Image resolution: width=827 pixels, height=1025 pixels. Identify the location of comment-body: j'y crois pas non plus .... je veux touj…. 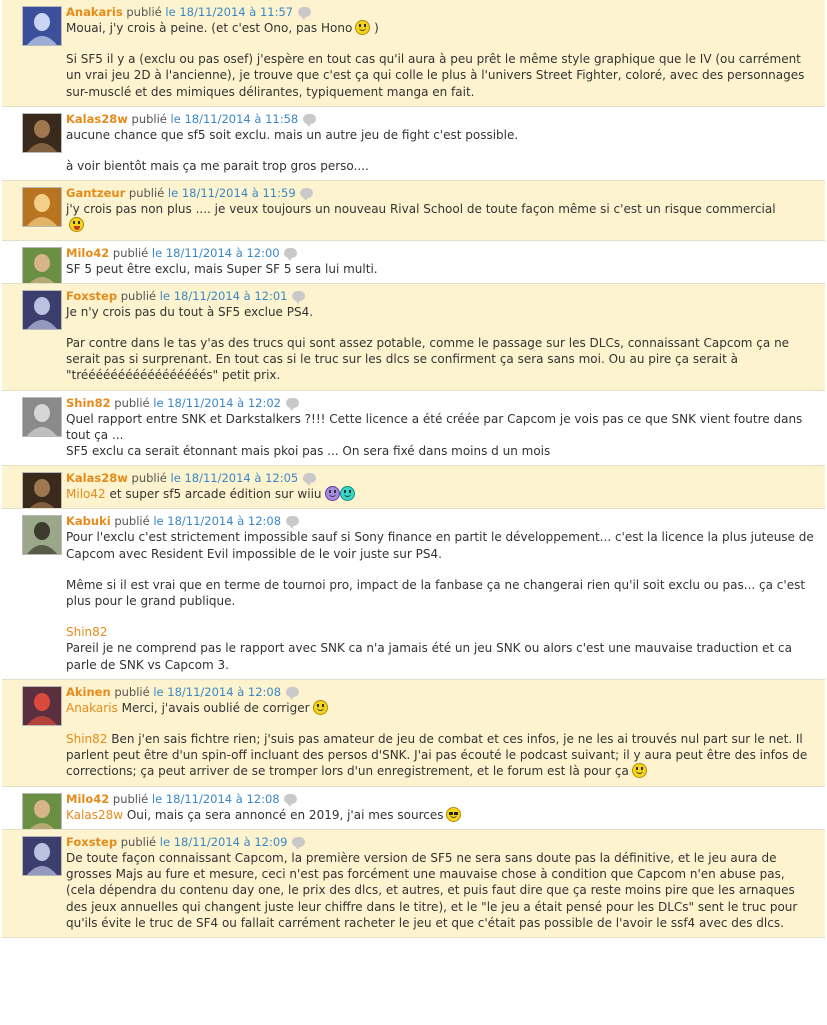
(441, 217).